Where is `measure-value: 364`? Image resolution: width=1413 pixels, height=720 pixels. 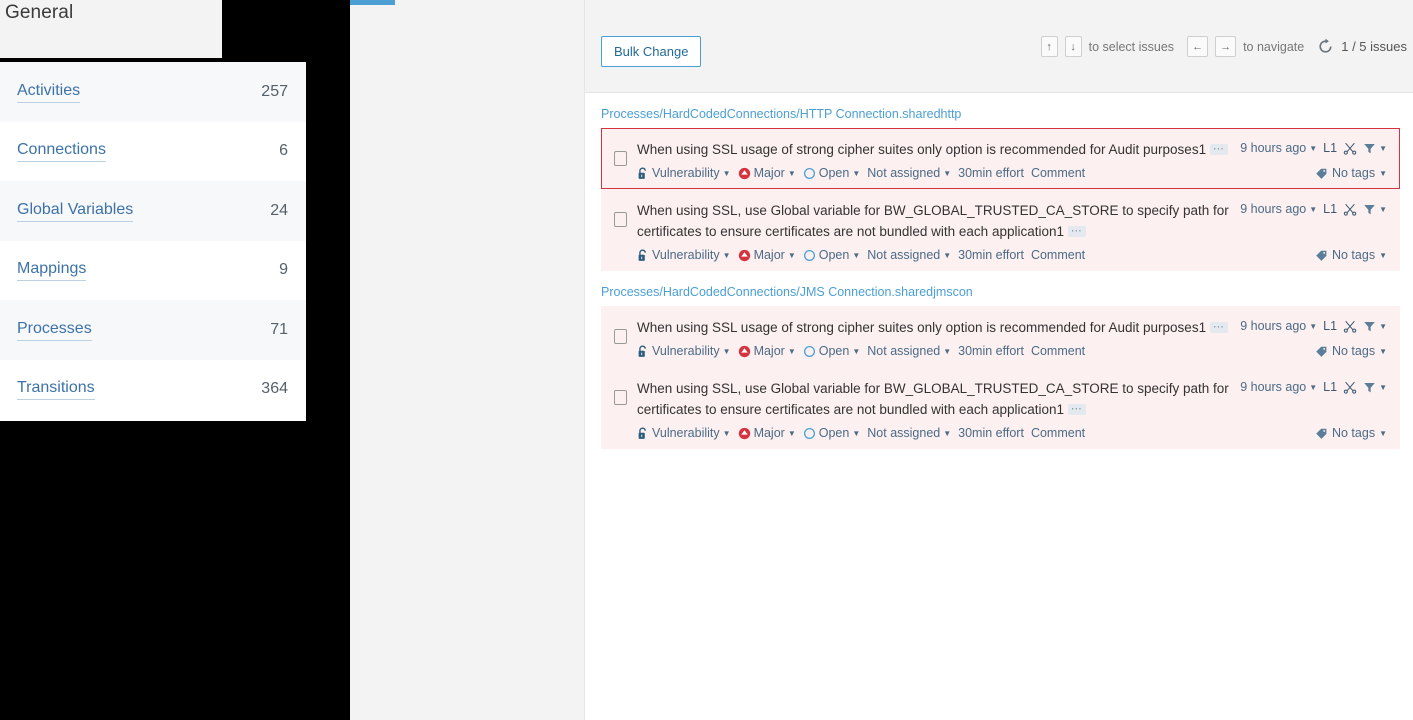
measure-value: 364 is located at coordinates (274, 389).